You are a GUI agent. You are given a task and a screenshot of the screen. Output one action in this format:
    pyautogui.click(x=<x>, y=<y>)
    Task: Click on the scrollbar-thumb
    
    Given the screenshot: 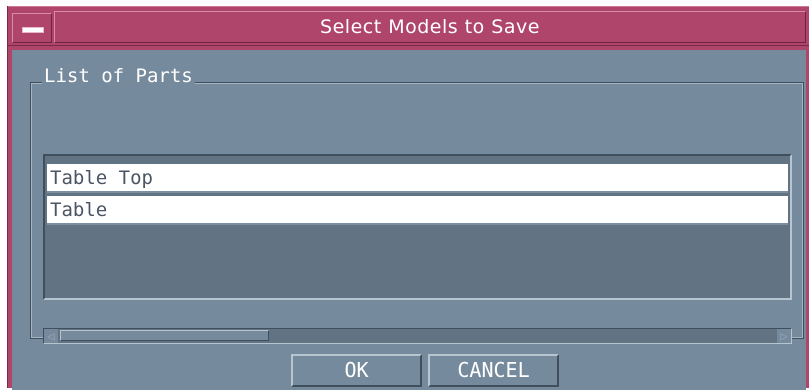 What is the action you would take?
    pyautogui.click(x=164, y=335)
    